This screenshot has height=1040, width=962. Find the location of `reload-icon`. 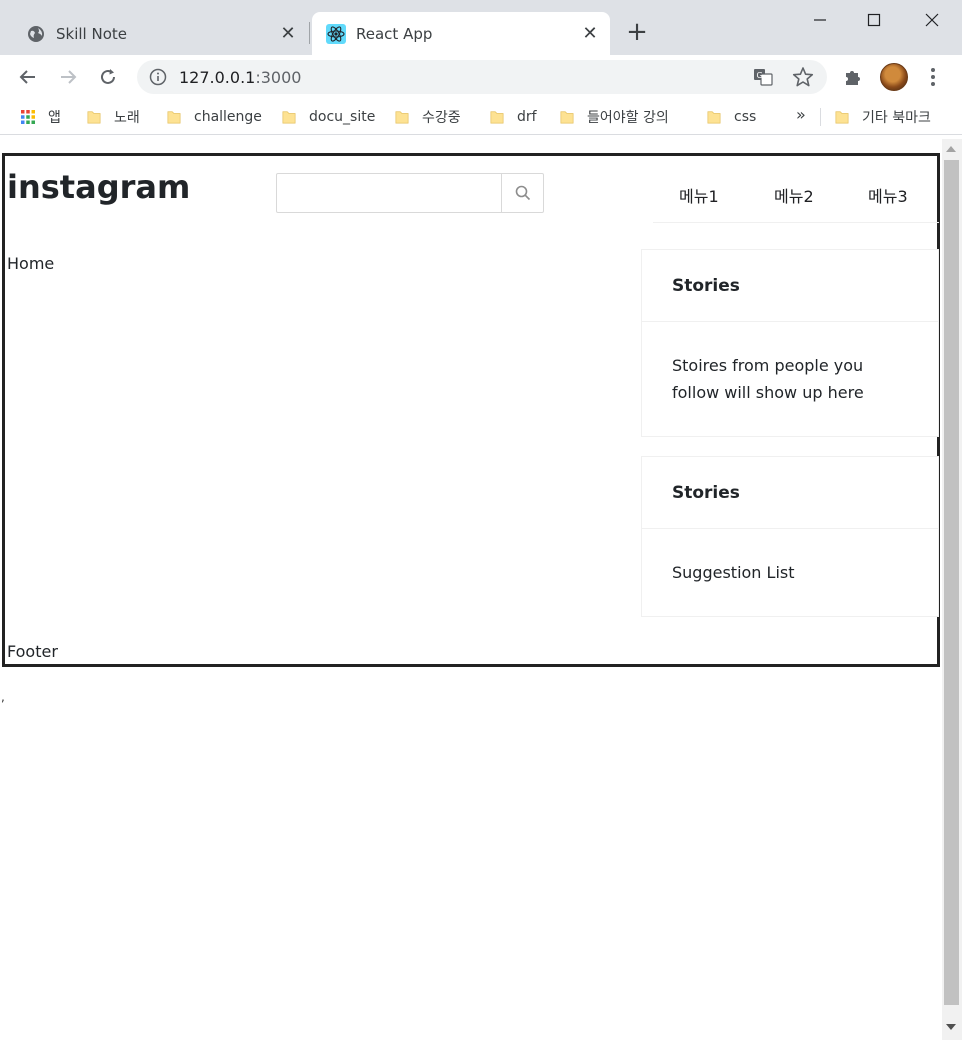

reload-icon is located at coordinates (108, 77).